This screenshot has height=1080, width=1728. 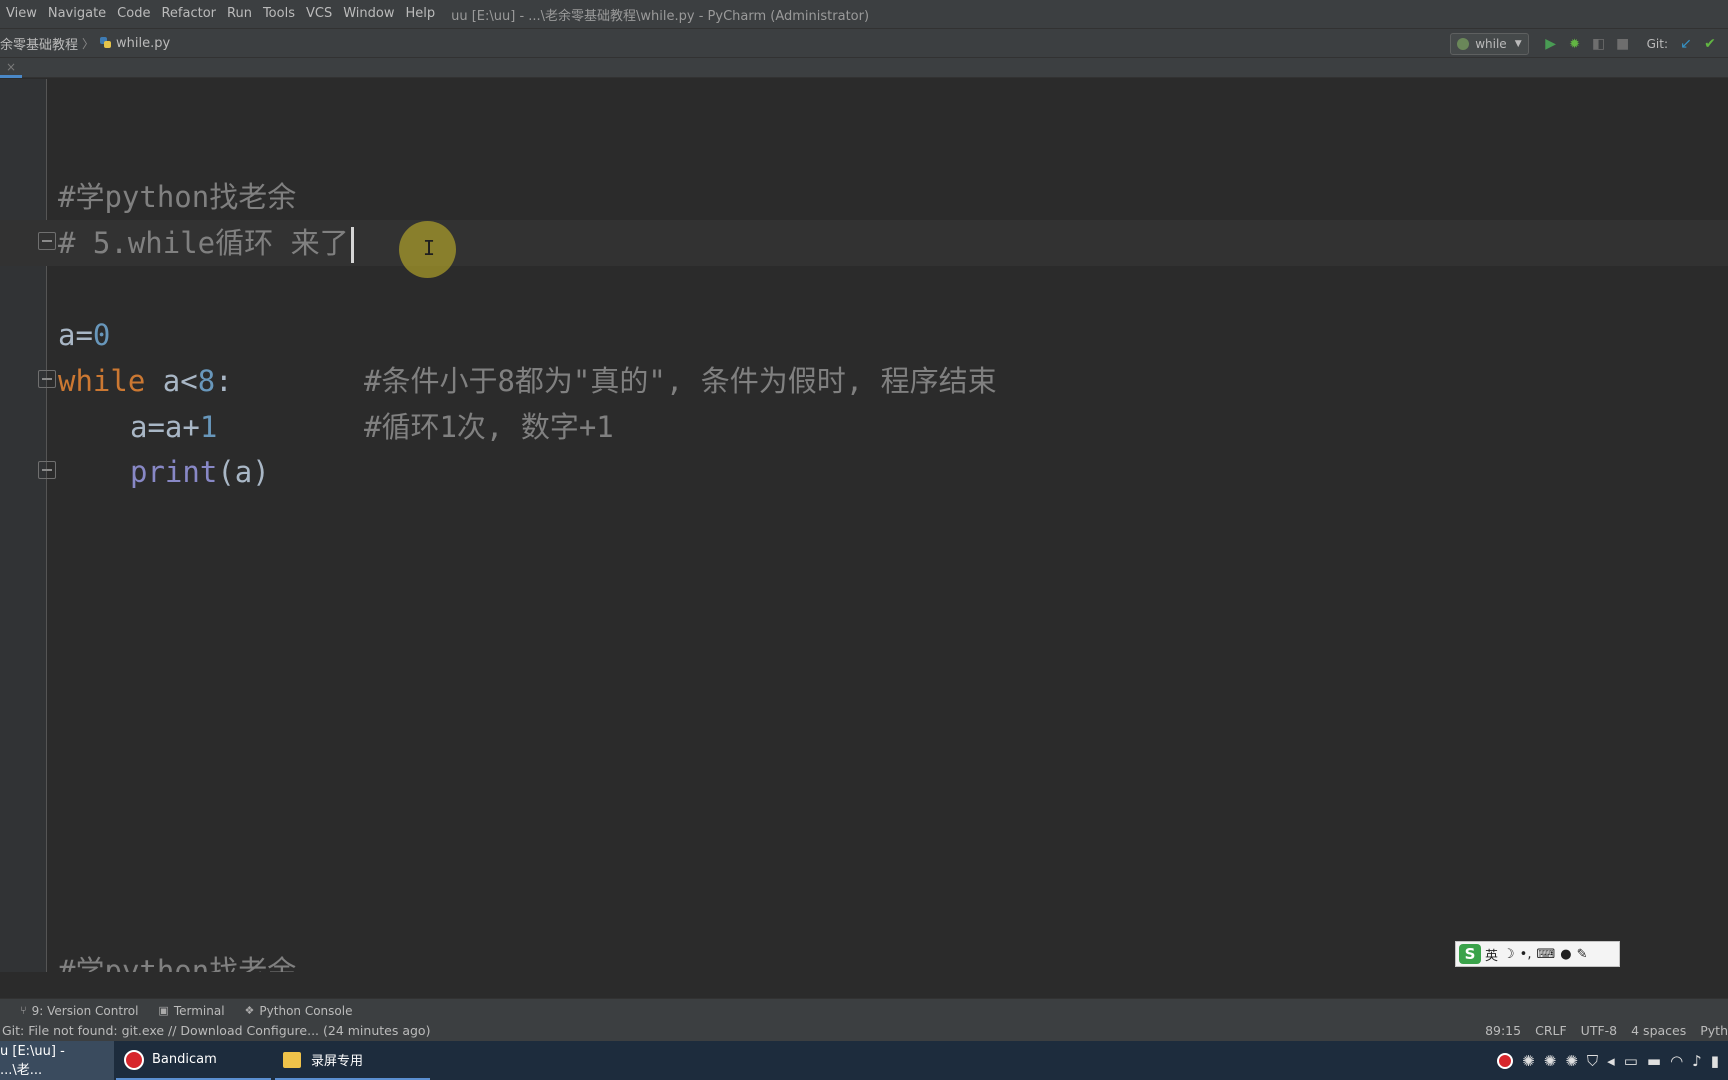 What do you see at coordinates (1565, 954) in the screenshot?
I see `user-icon: ●` at bounding box center [1565, 954].